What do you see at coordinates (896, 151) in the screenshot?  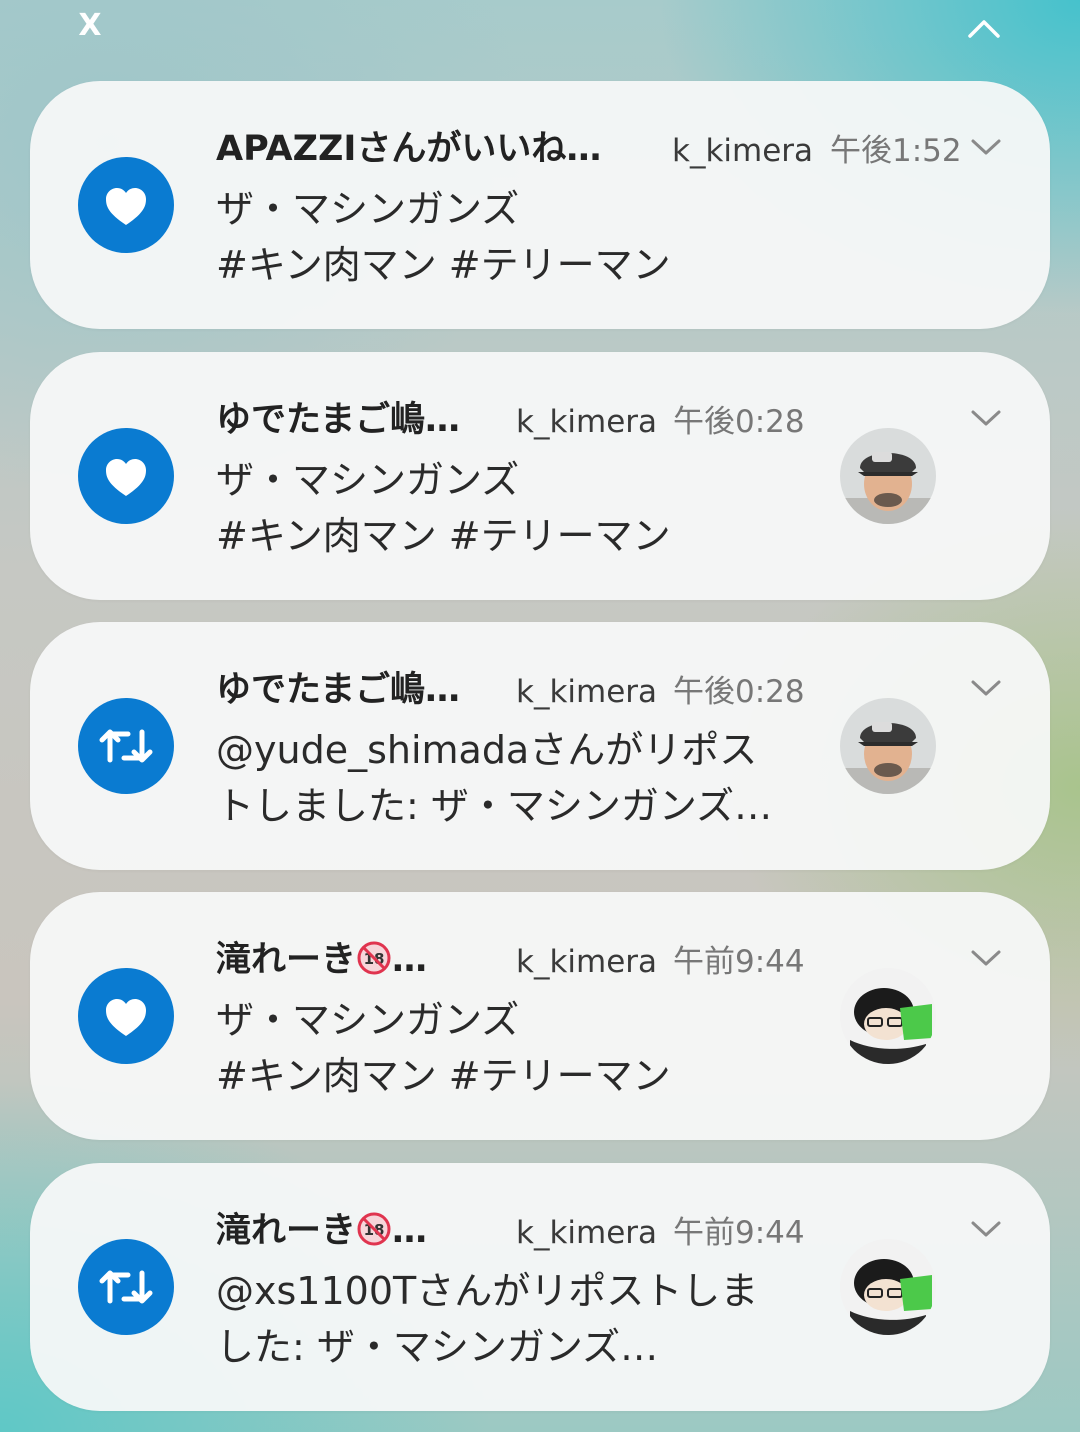 I see `notification-time: 午後1:52` at bounding box center [896, 151].